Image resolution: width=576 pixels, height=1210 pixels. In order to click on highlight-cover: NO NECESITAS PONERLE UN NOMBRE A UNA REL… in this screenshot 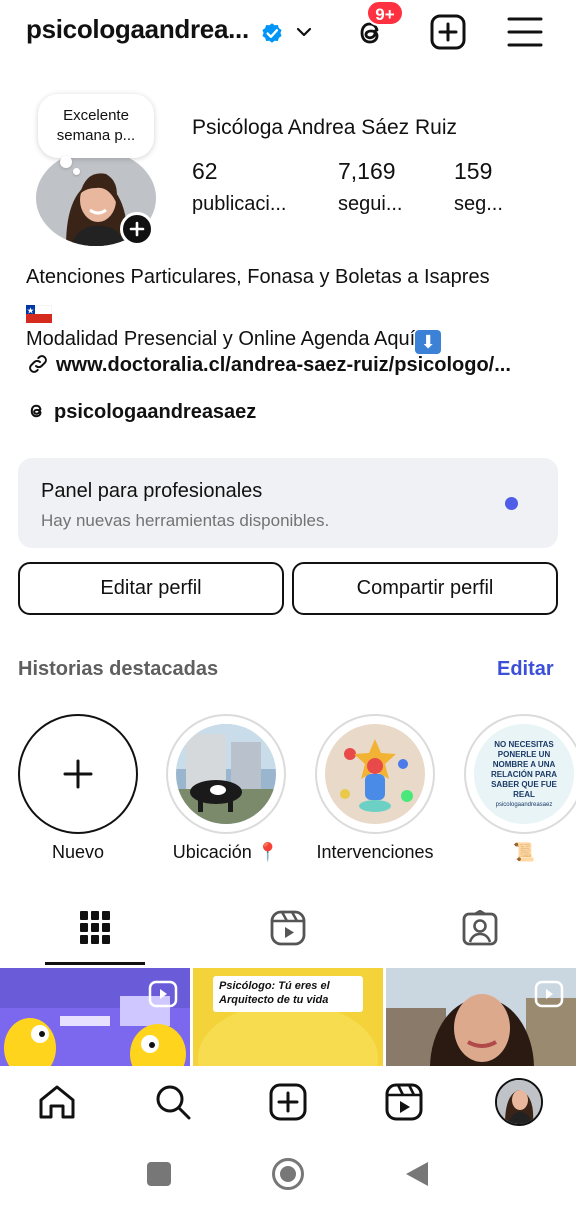, I will do `click(524, 774)`.